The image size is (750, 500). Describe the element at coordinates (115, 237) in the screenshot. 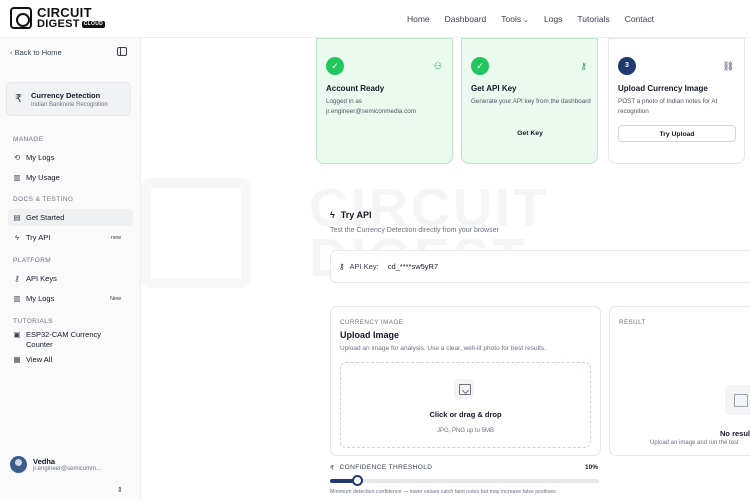

I see `new-badge: new` at that location.